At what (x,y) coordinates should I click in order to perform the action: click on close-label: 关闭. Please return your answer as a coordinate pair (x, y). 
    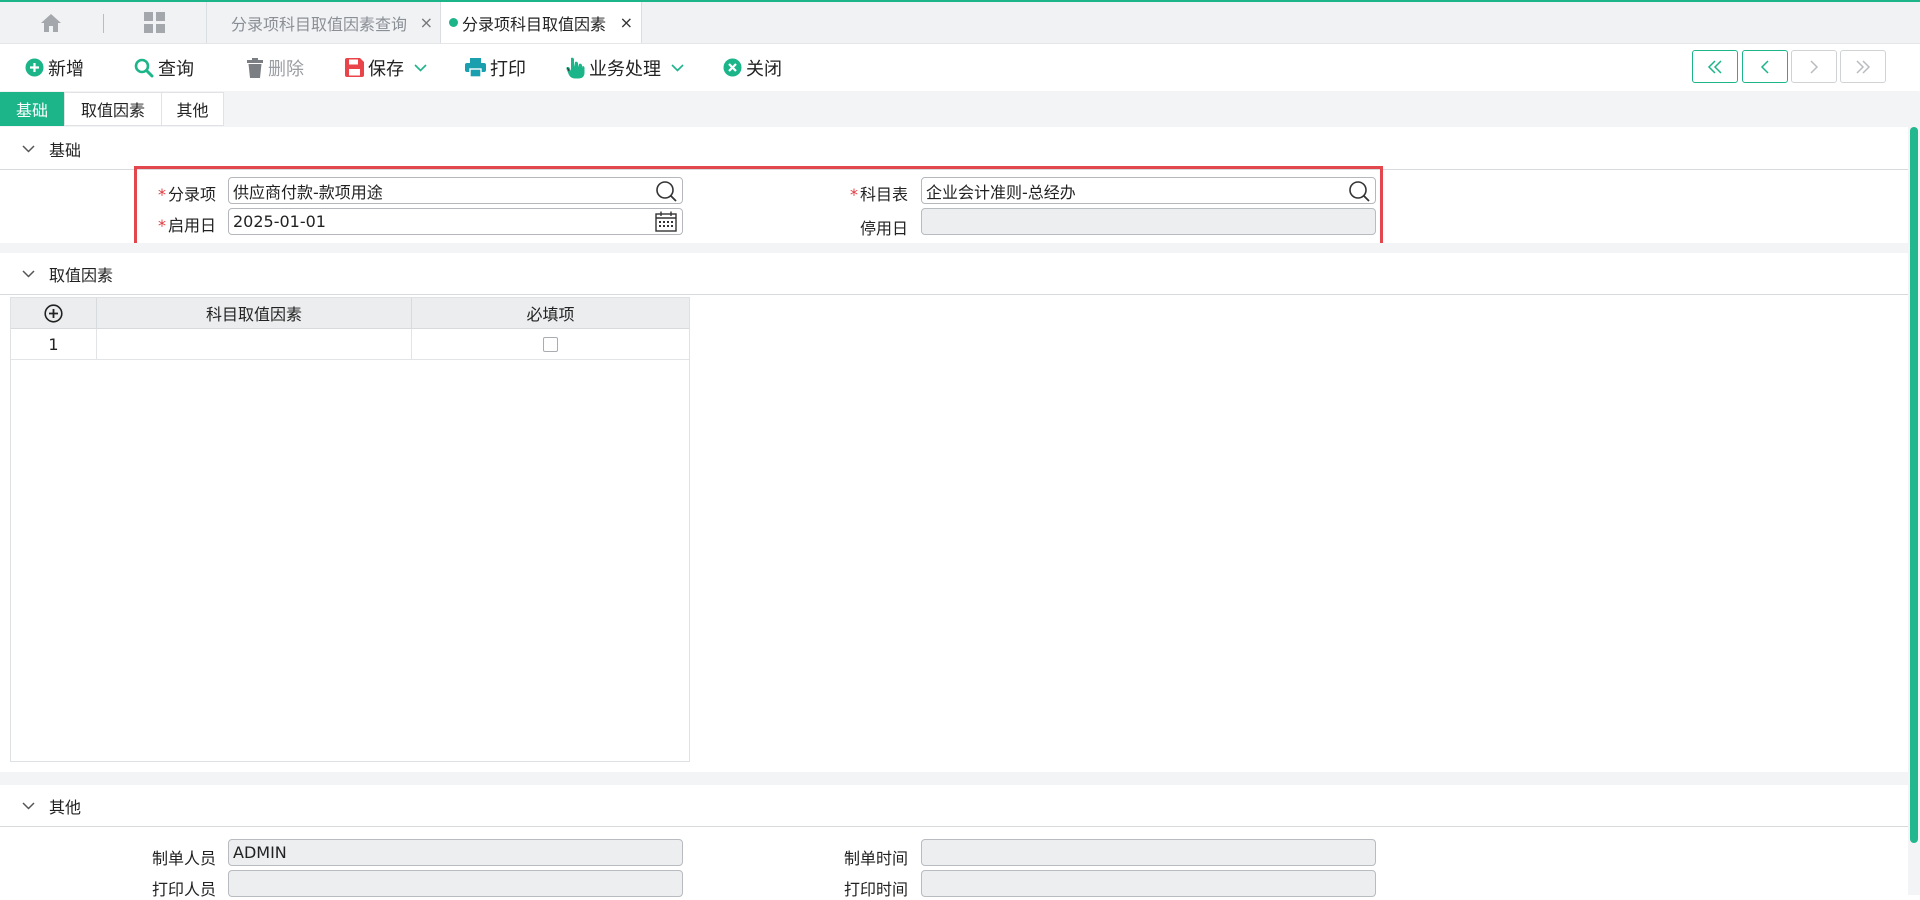
    Looking at the image, I should click on (764, 69).